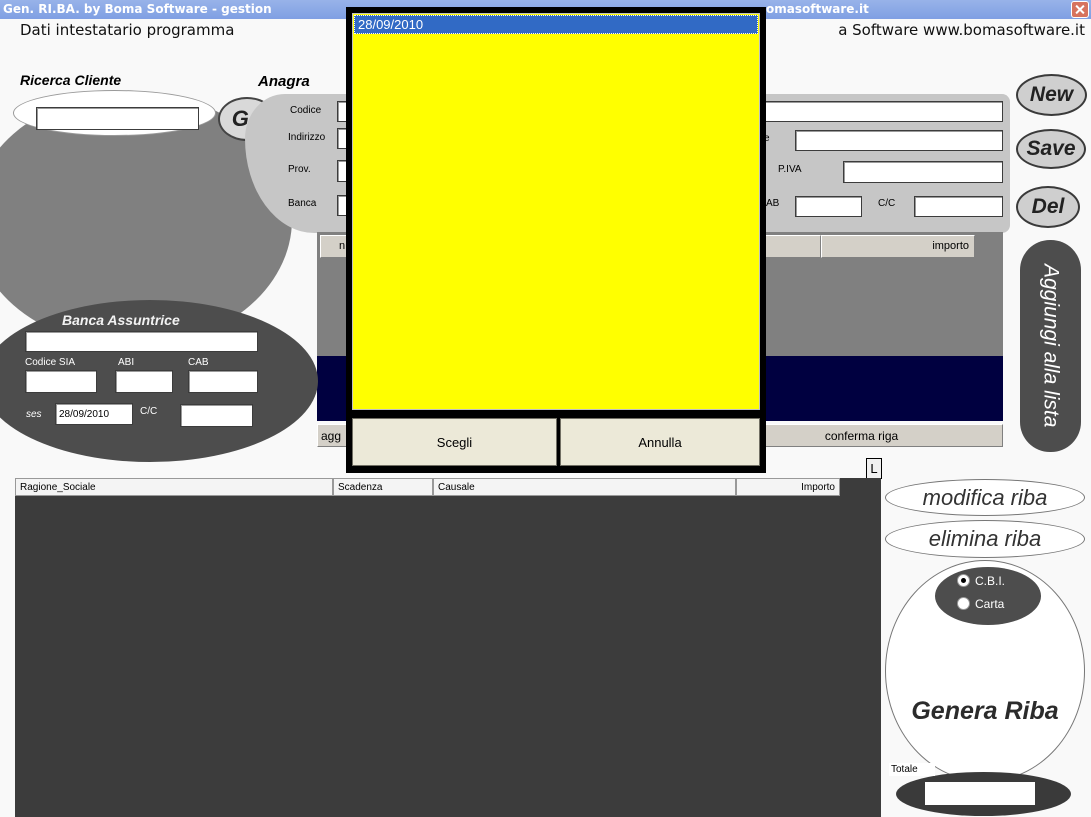  I want to click on delete-button: Del, so click(1048, 207).